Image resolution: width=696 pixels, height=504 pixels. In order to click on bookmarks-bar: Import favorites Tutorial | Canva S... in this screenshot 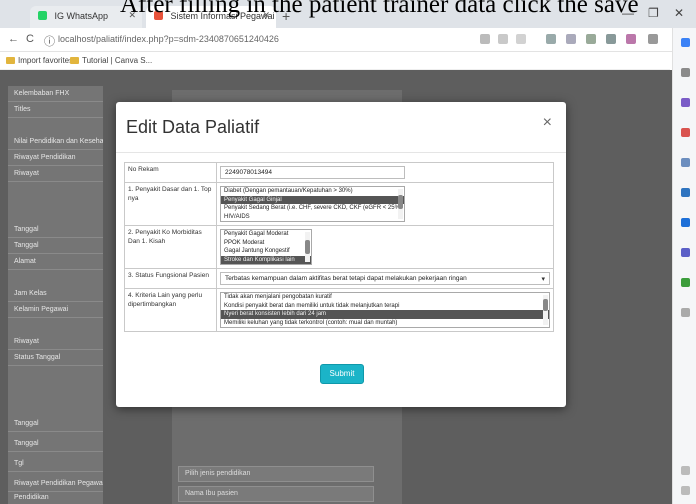, I will do `click(335, 61)`.